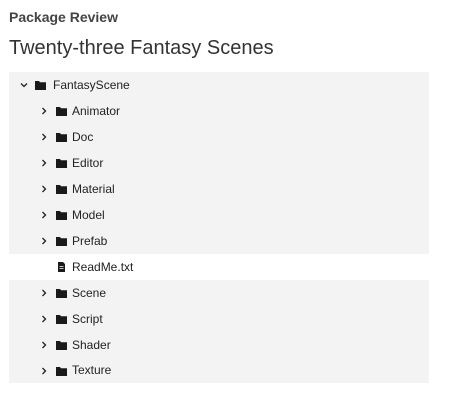 The image size is (455, 402). Describe the element at coordinates (219, 319) in the screenshot. I see `tree-row-script: Script` at that location.